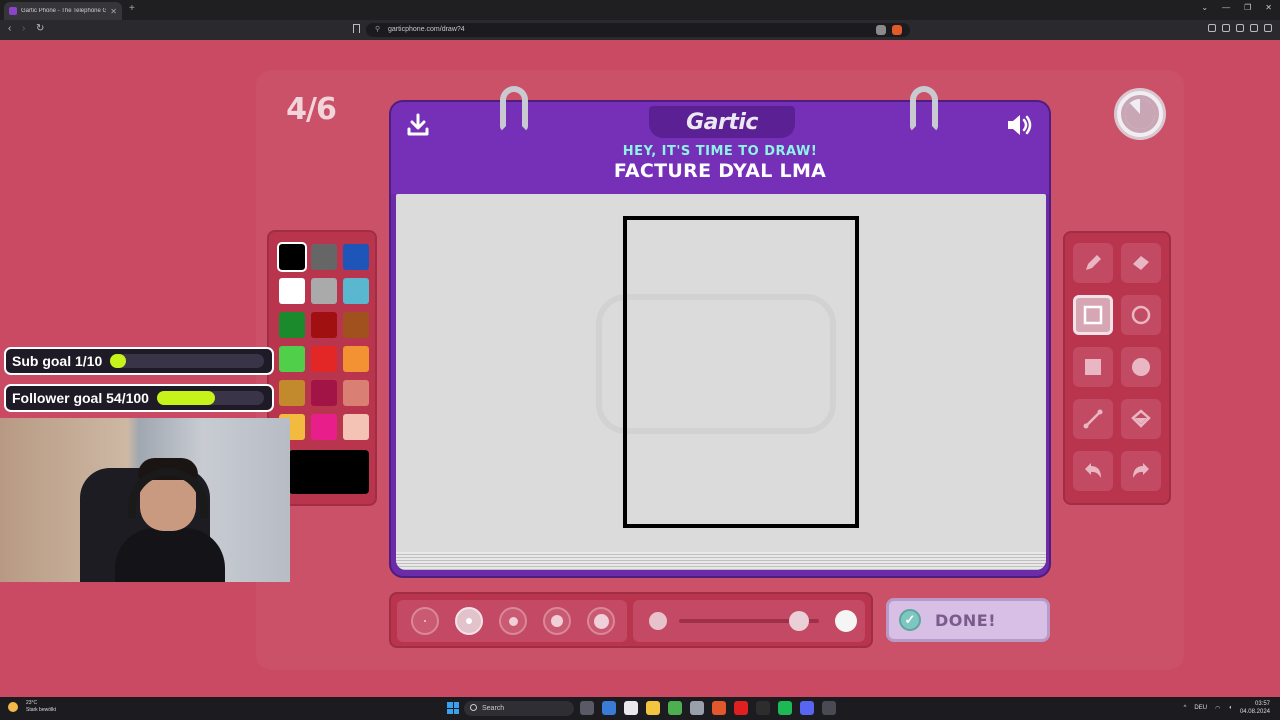 This screenshot has height=720, width=1280. Describe the element at coordinates (763, 708) in the screenshot. I see `obs-icon` at that location.